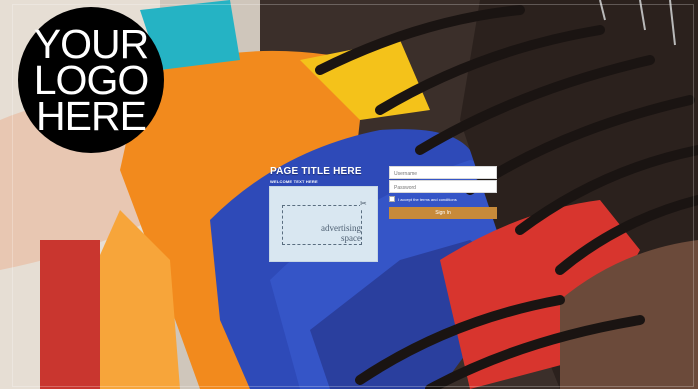 This screenshot has width=698, height=389. I want to click on ad-line-2: space, so click(351, 238).